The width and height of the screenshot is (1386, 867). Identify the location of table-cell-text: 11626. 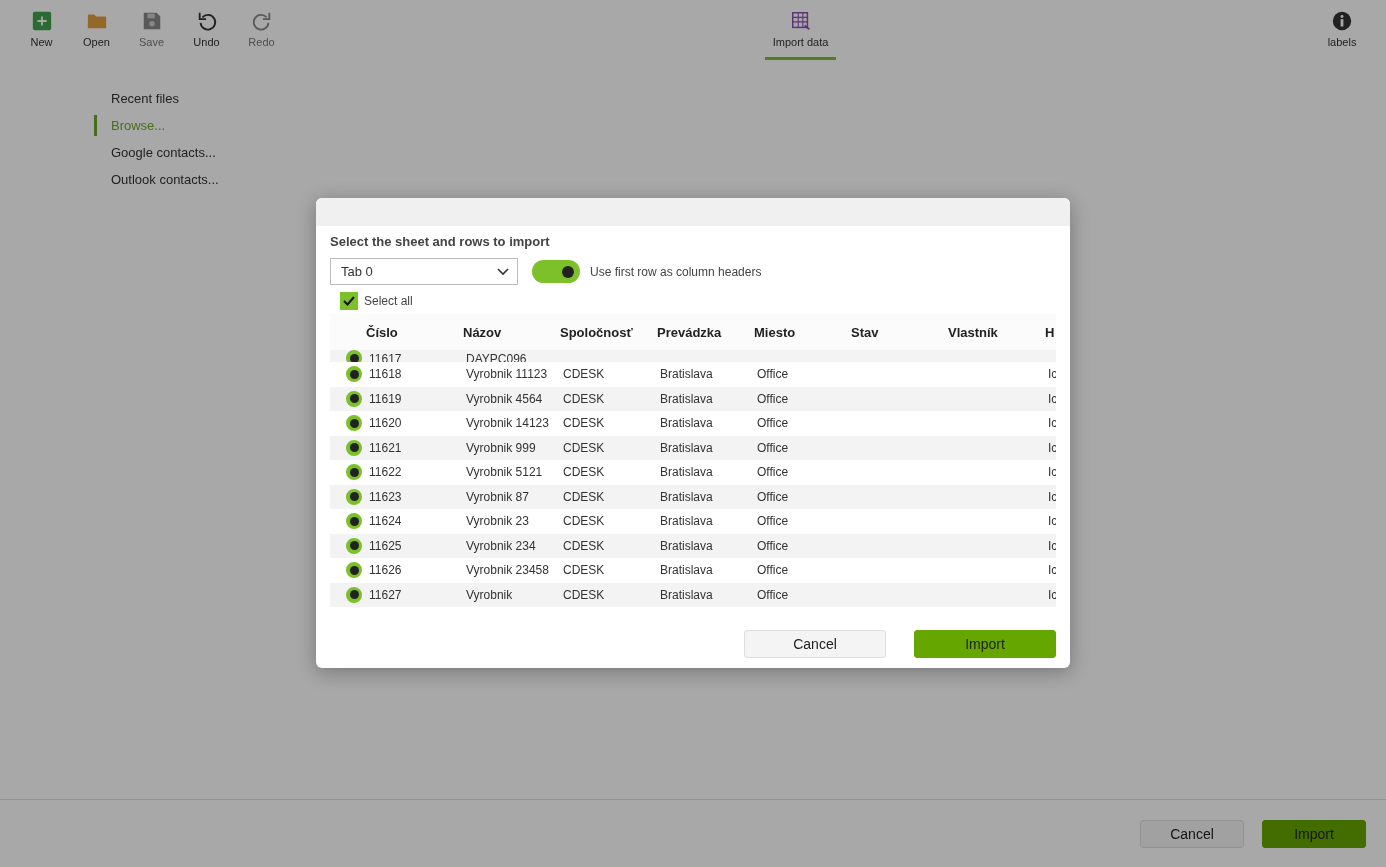
(385, 570).